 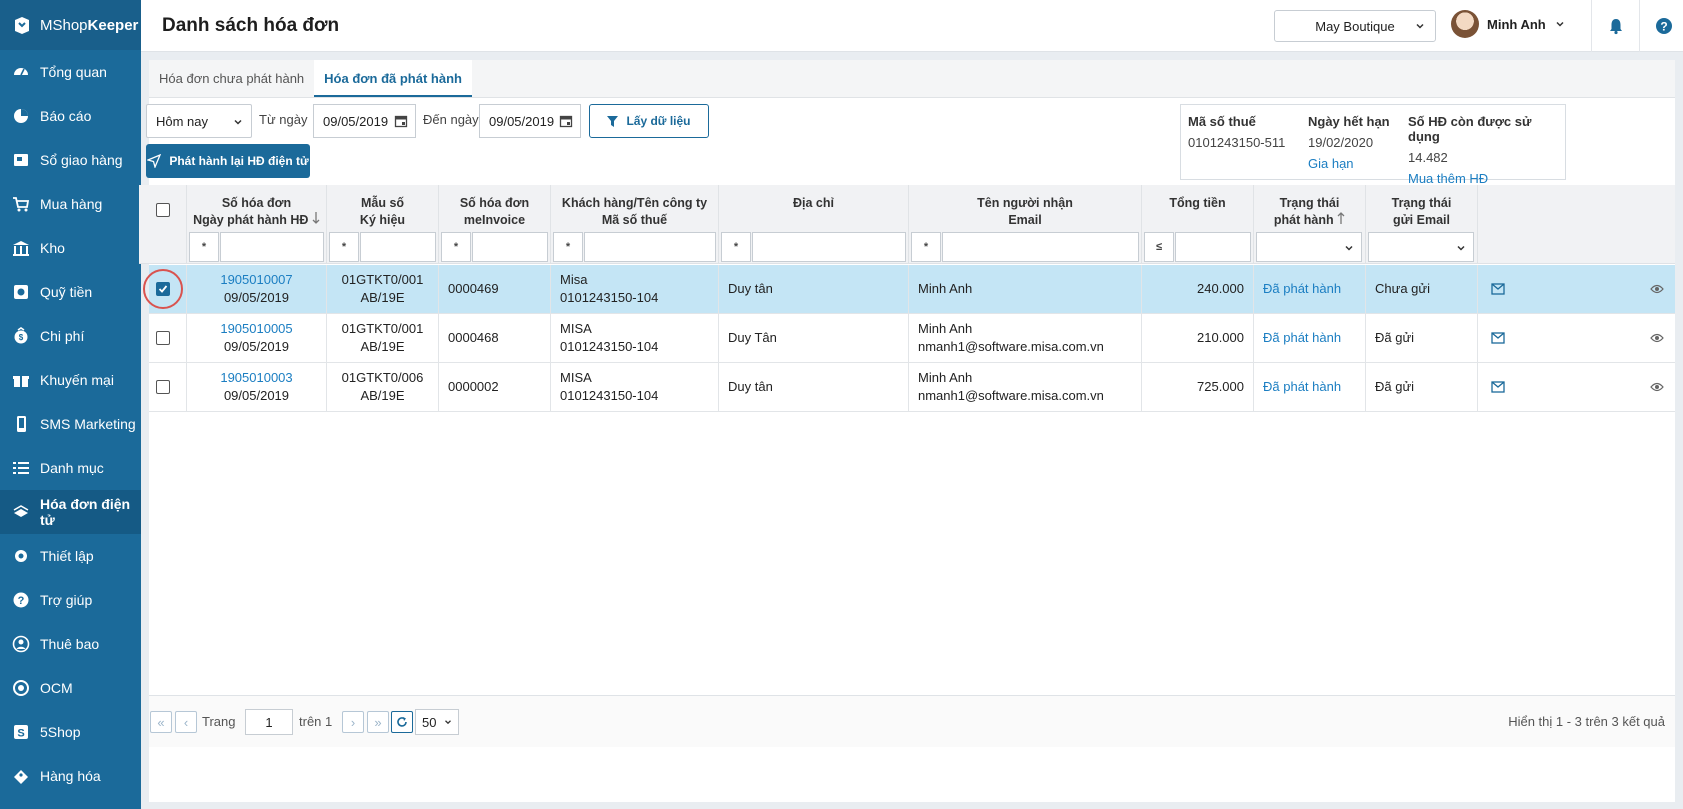 I want to click on sidebar-item-label: SMS Marketing, so click(x=88, y=424).